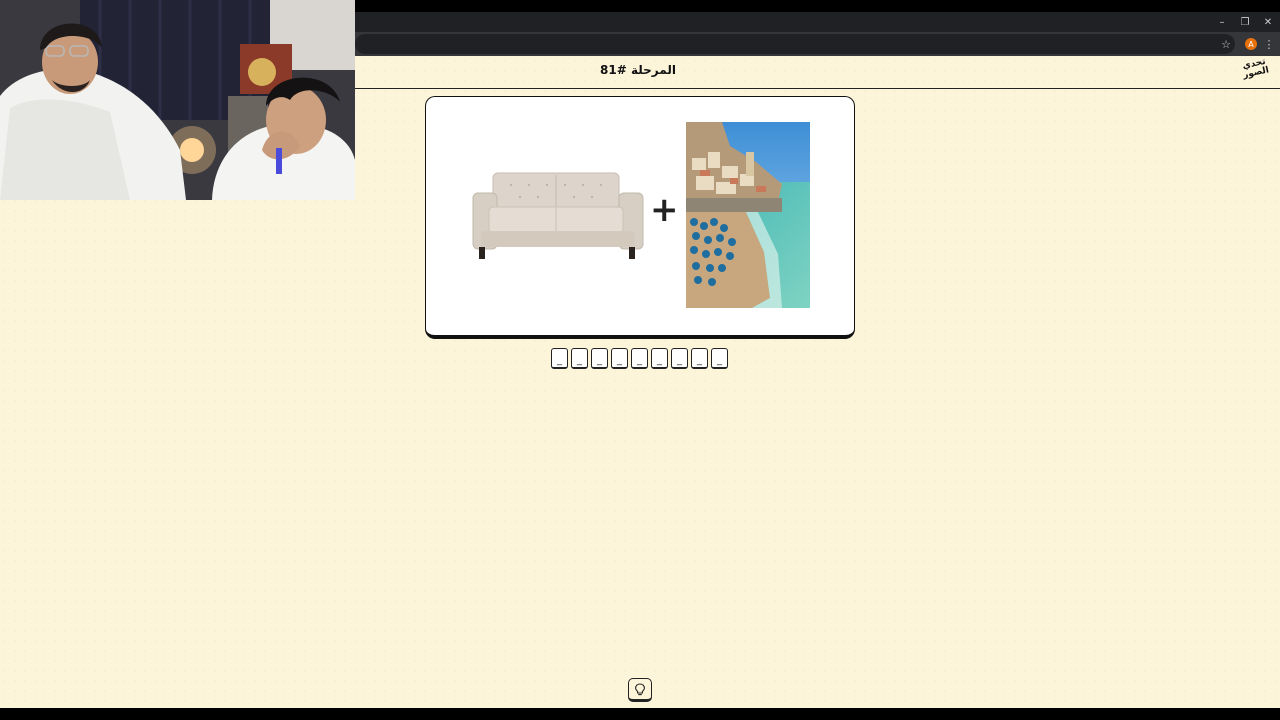  What do you see at coordinates (1269, 44) in the screenshot?
I see `browser-menu-icon: ⋮` at bounding box center [1269, 44].